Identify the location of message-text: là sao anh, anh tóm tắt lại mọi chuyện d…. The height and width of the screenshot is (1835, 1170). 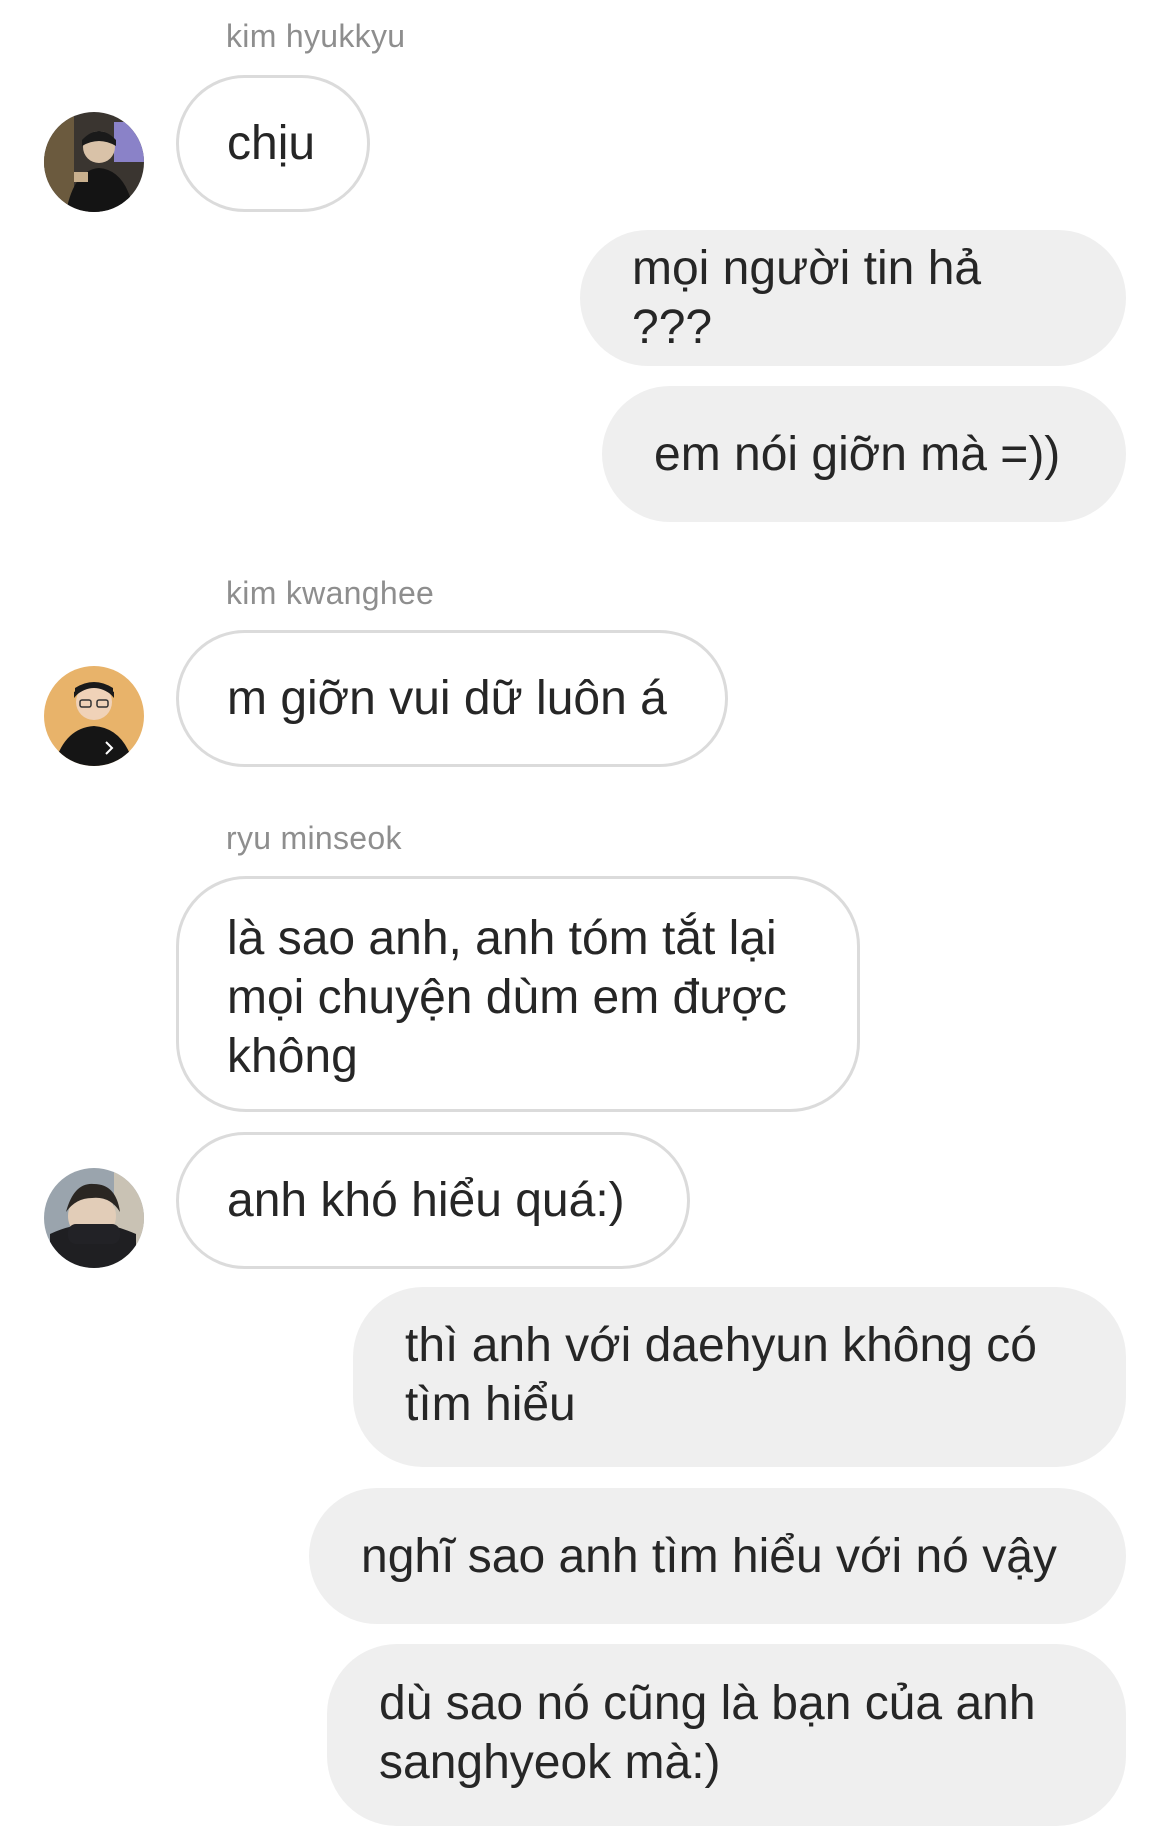
(507, 997).